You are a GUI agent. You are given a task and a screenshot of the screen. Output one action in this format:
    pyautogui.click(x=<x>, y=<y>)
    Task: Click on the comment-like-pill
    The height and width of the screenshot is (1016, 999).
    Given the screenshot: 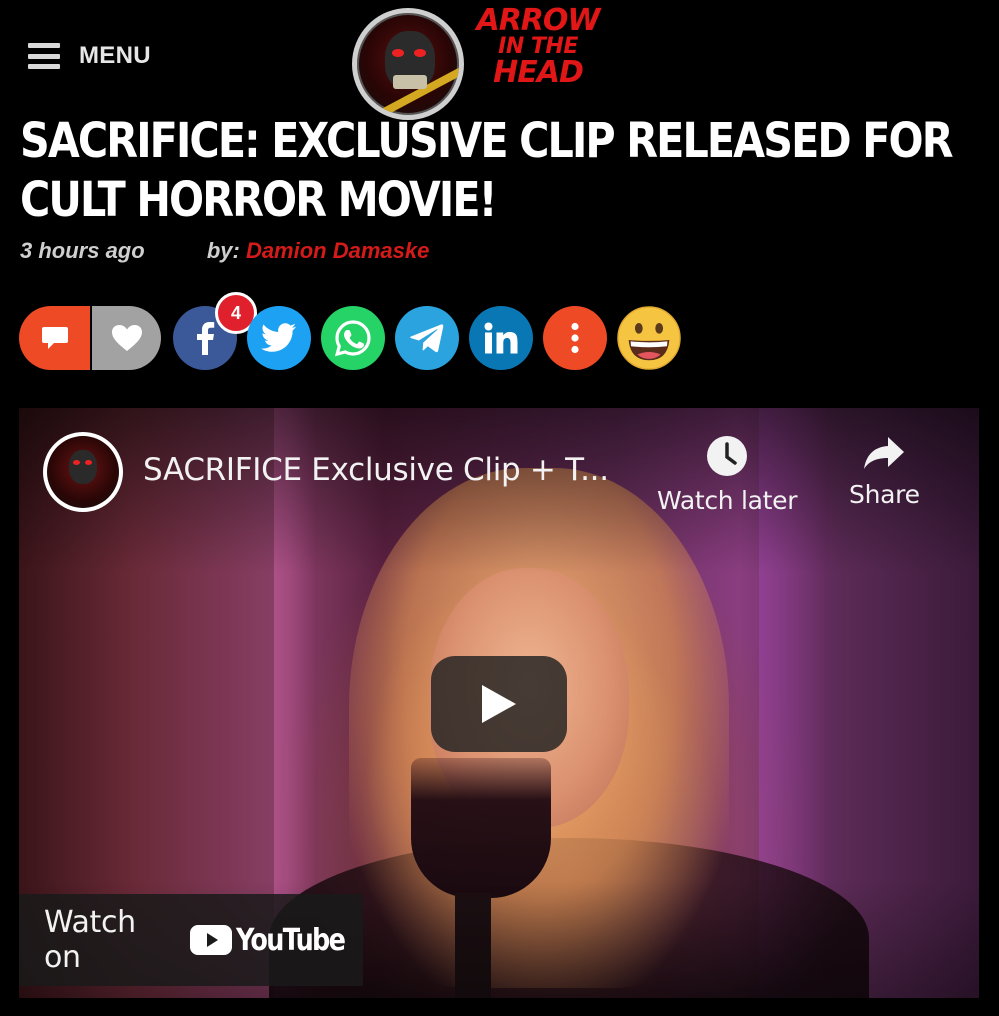 What is the action you would take?
    pyautogui.click(x=90, y=338)
    